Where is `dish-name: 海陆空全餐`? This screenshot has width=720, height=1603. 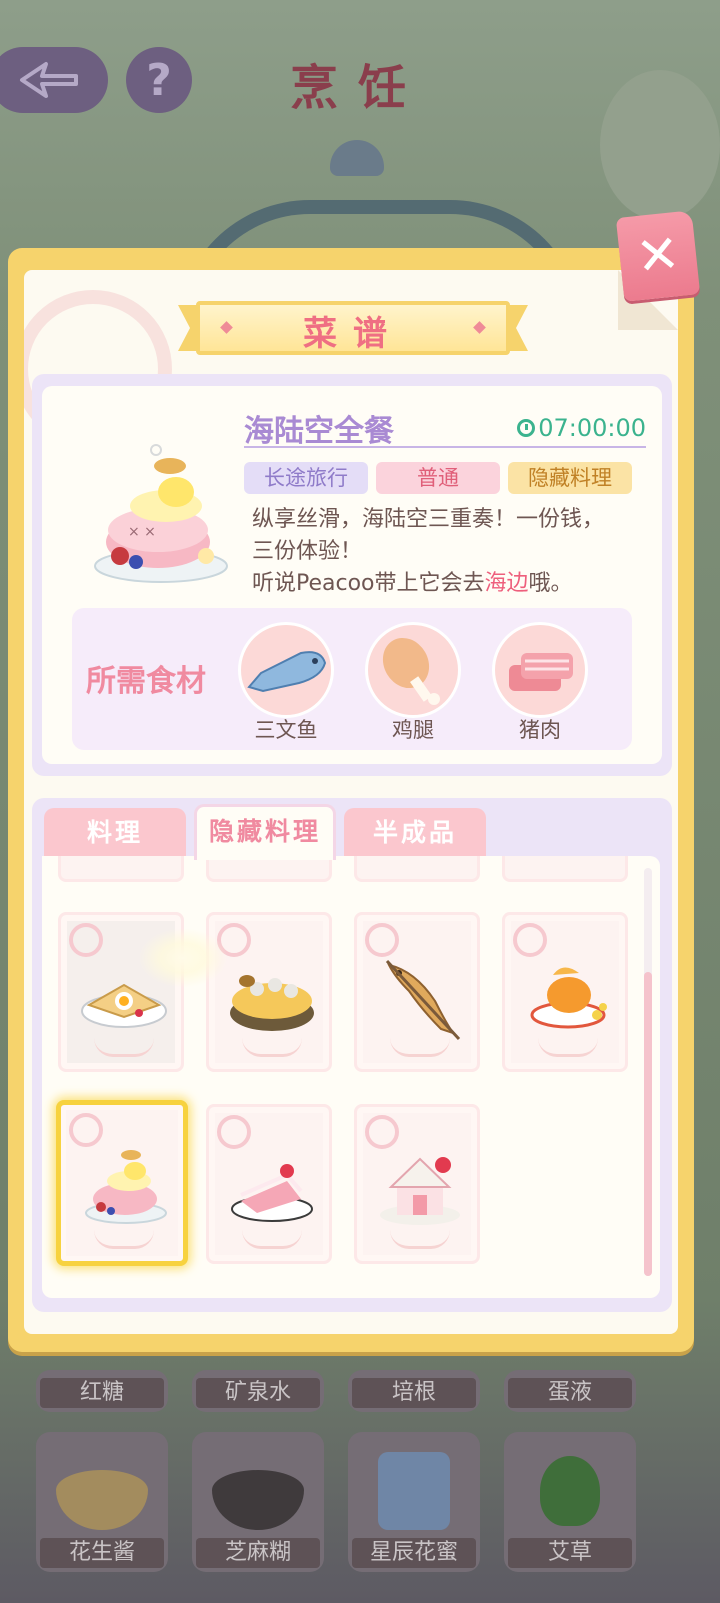 dish-name: 海陆空全餐 is located at coordinates (319, 431).